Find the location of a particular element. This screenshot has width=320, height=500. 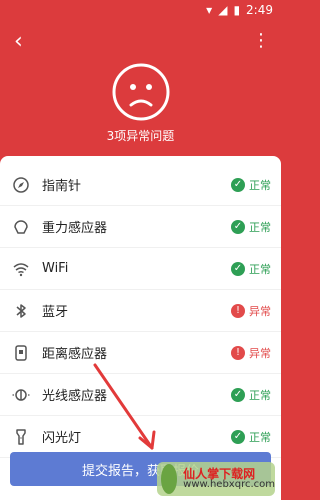

back-icon: ‹ is located at coordinates (18, 41).